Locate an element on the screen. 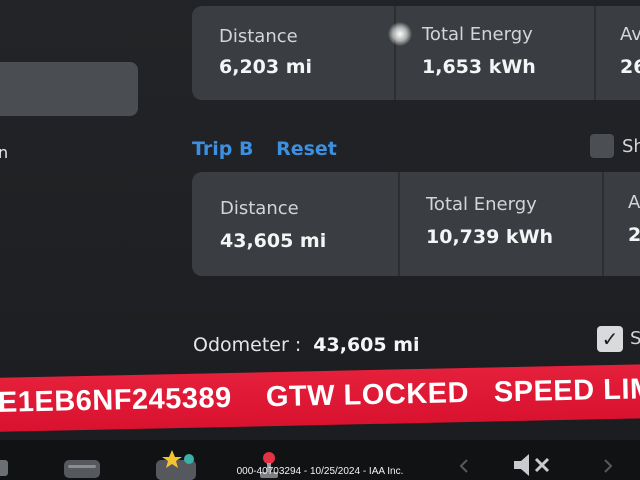 This screenshot has width=640, height=480. show-toggle-label: Sh is located at coordinates (631, 146).